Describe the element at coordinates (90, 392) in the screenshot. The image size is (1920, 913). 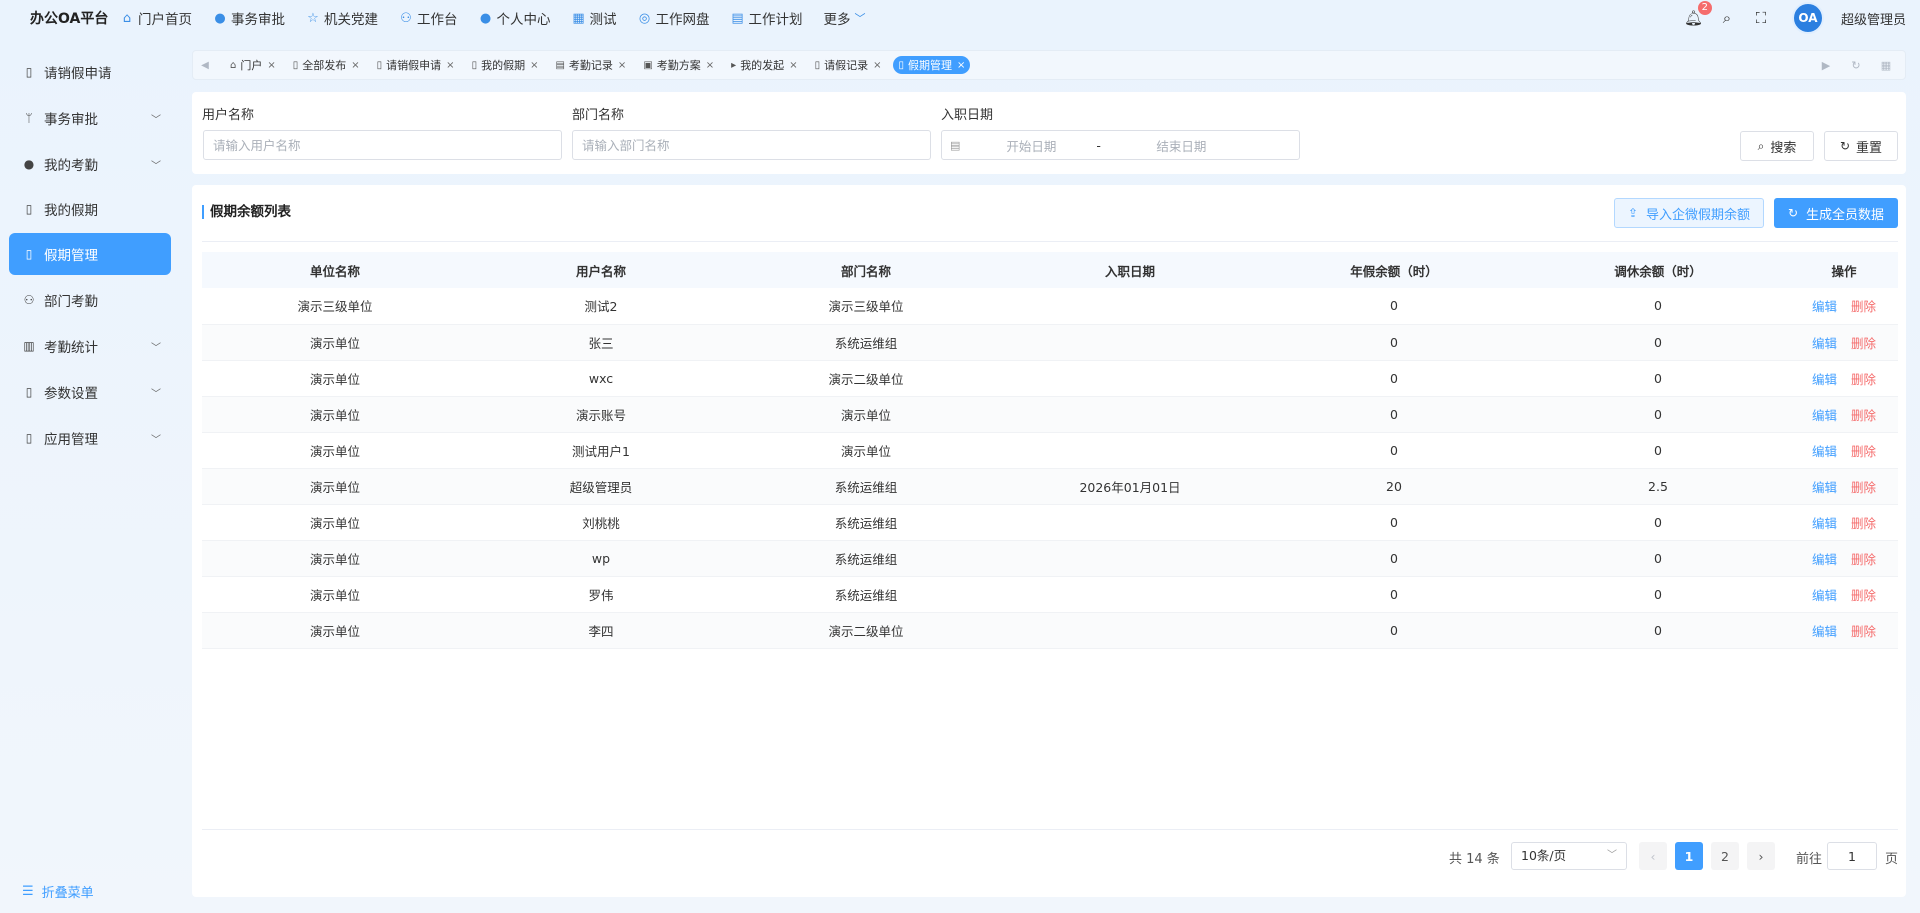
I see `sidebar-item-settings: ▯ 参数设置 ﹀` at that location.